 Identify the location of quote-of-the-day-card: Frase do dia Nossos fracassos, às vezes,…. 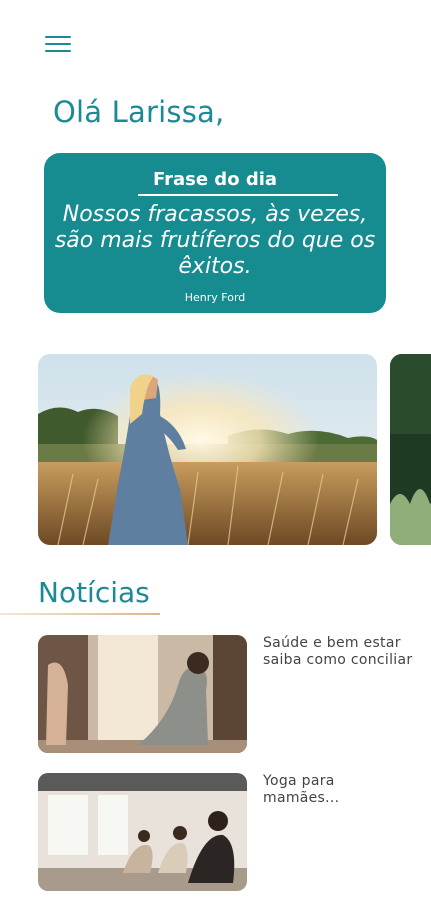
(215, 233).